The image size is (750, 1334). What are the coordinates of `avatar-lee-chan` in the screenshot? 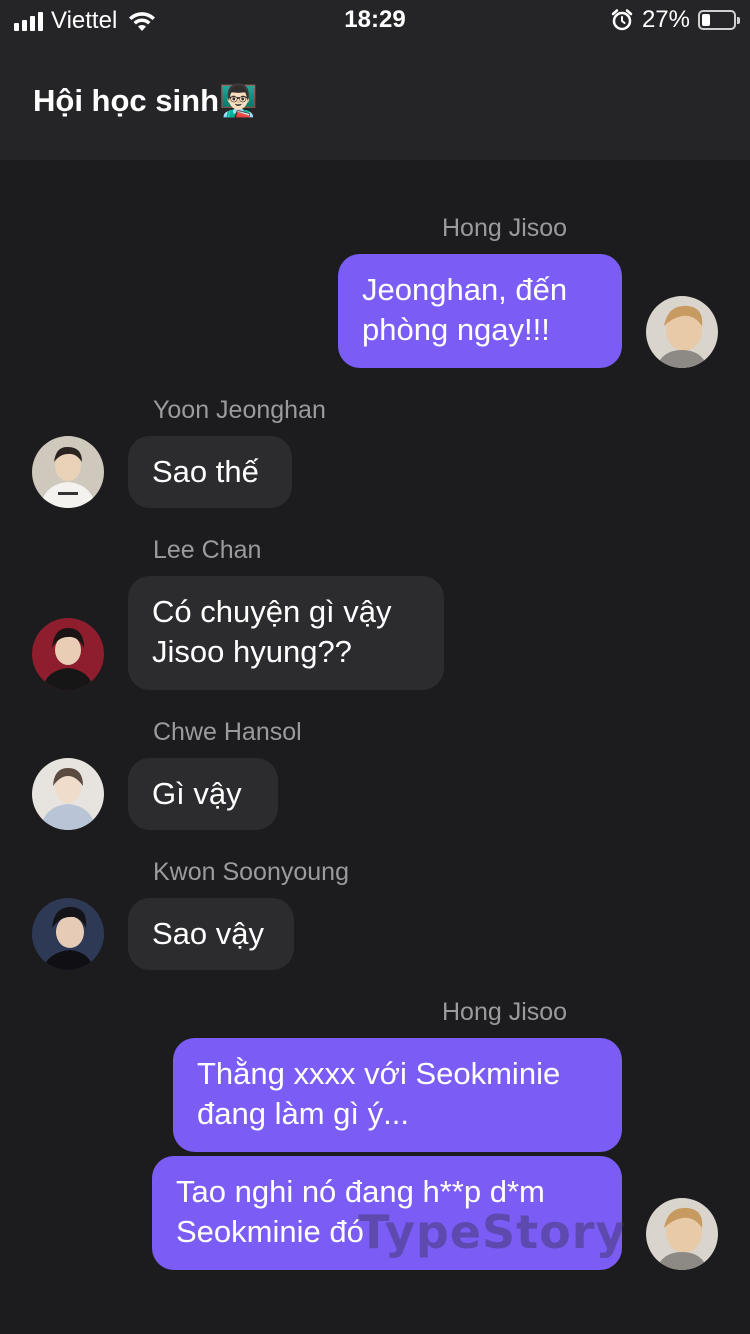 It's located at (68, 654).